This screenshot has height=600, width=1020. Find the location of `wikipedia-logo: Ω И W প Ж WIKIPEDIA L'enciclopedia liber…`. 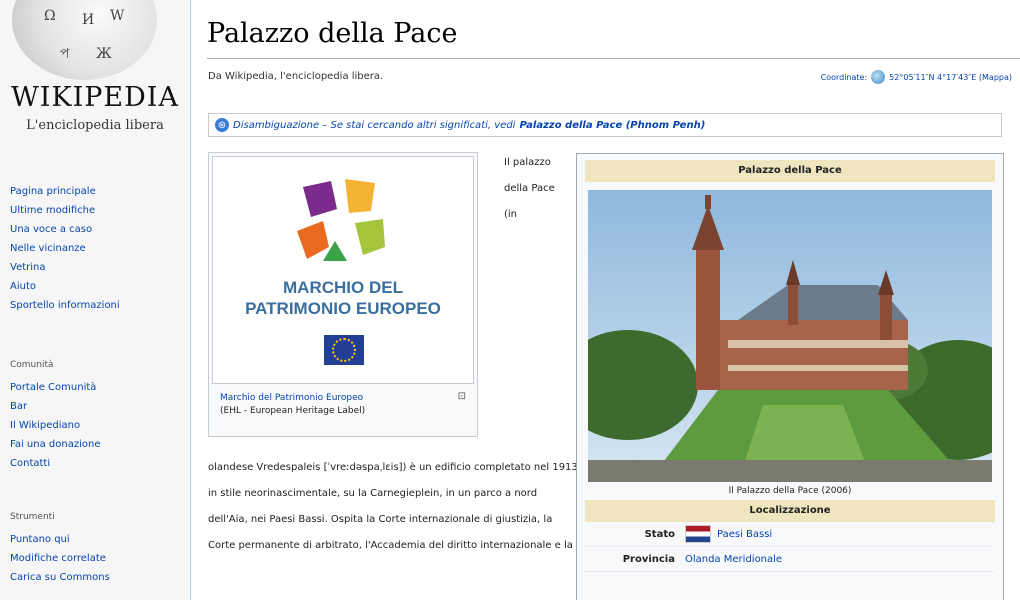

wikipedia-logo: Ω И W প Ж WIKIPEDIA L'enciclopedia liber… is located at coordinates (95, 75).